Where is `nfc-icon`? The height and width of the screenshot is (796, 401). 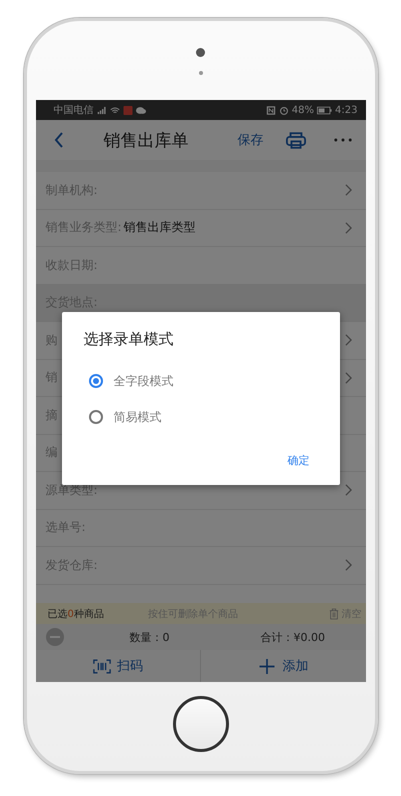
nfc-icon is located at coordinates (271, 110).